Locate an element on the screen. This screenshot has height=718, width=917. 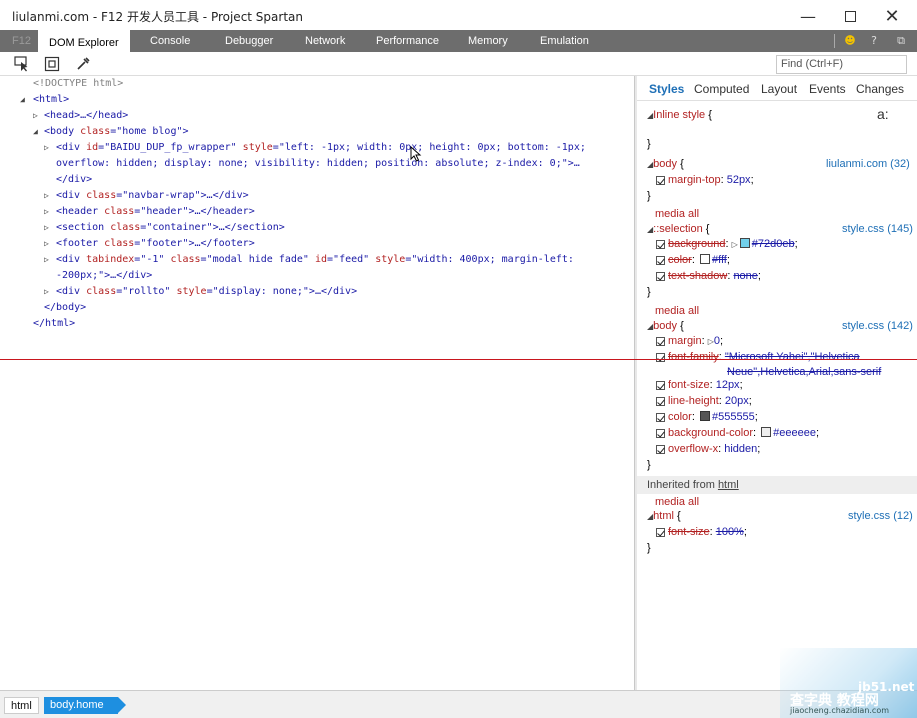
doctype-node: <!DOCTYPE html> is located at coordinates (78, 84).